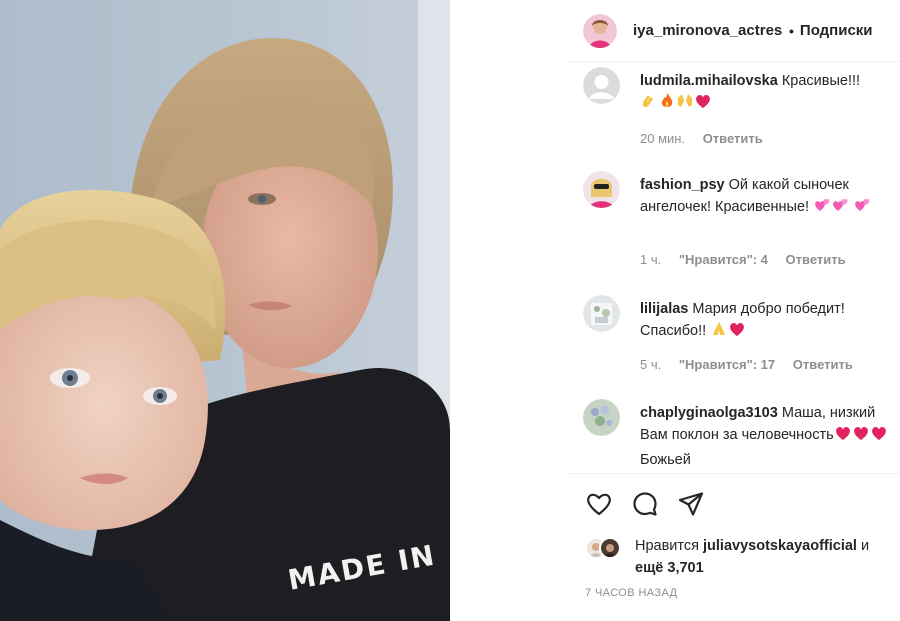  I want to click on likes-and: и, so click(865, 546).